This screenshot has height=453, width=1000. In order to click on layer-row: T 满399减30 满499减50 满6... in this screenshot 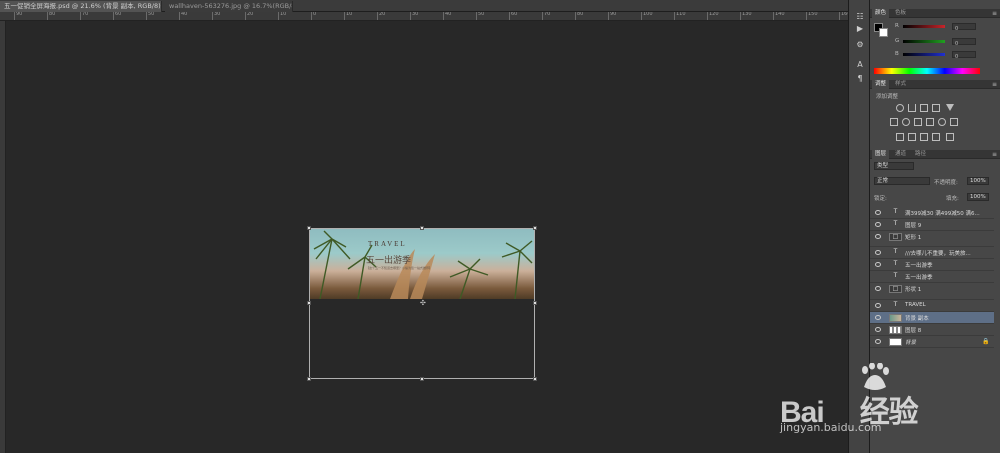, I will do `click(932, 213)`.